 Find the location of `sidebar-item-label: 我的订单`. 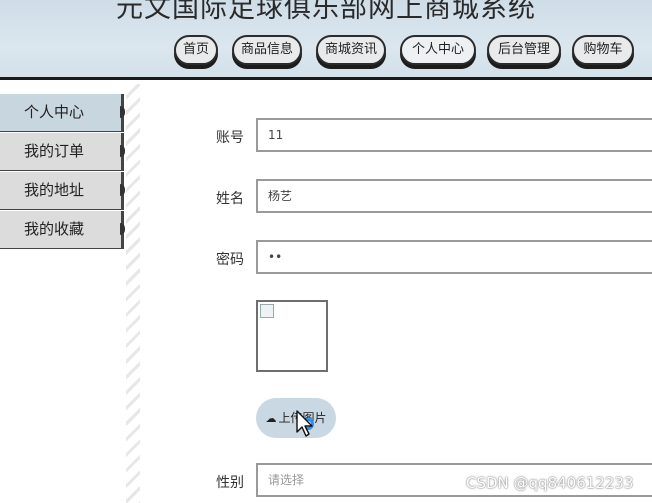

sidebar-item-label: 我的订单 is located at coordinates (54, 151).